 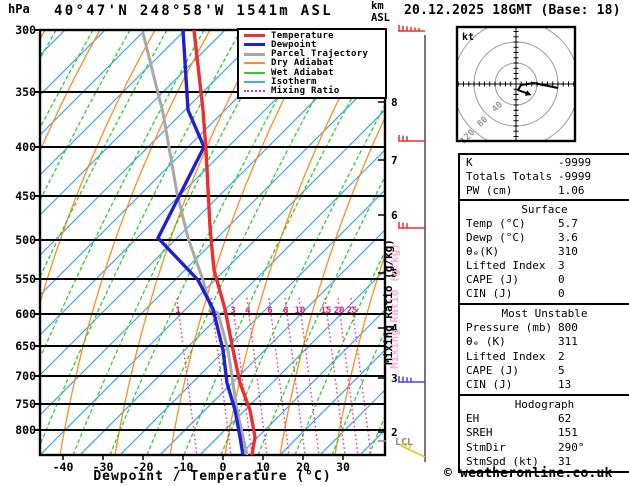 I want to click on table-row: CAPE (J) 0, so click(x=544, y=279).